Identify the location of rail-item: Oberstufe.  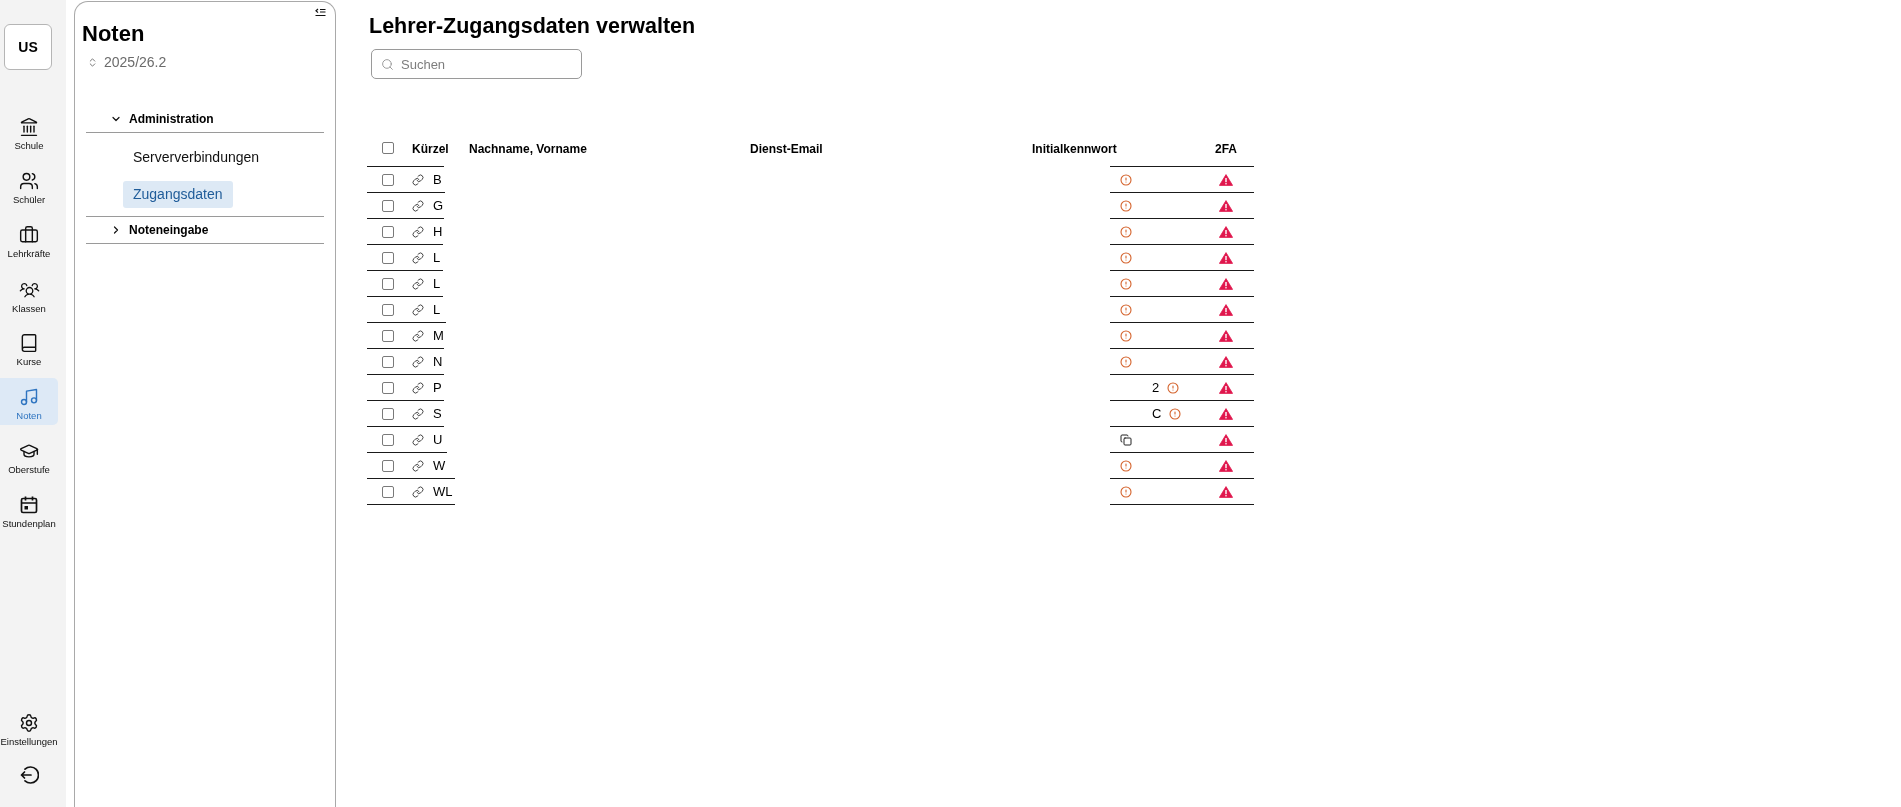
(29, 455).